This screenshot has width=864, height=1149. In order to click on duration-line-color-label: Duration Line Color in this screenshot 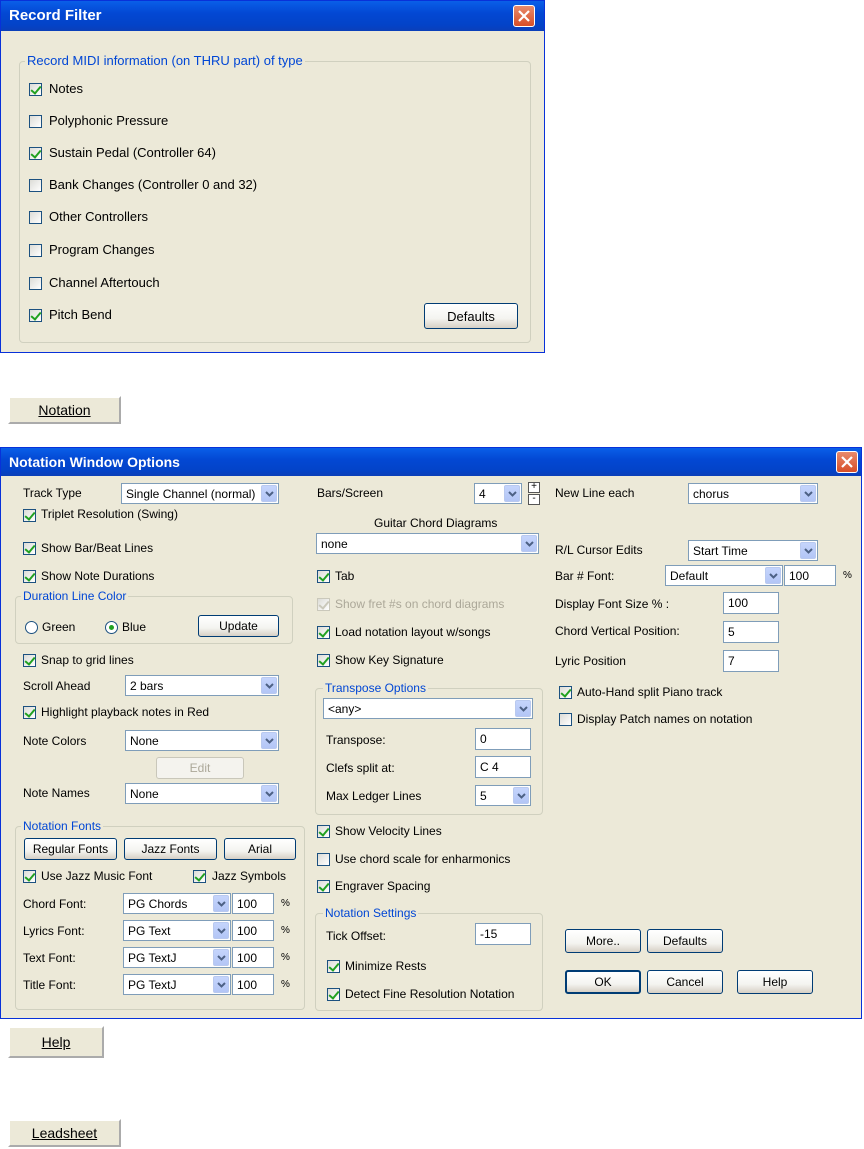, I will do `click(75, 596)`.